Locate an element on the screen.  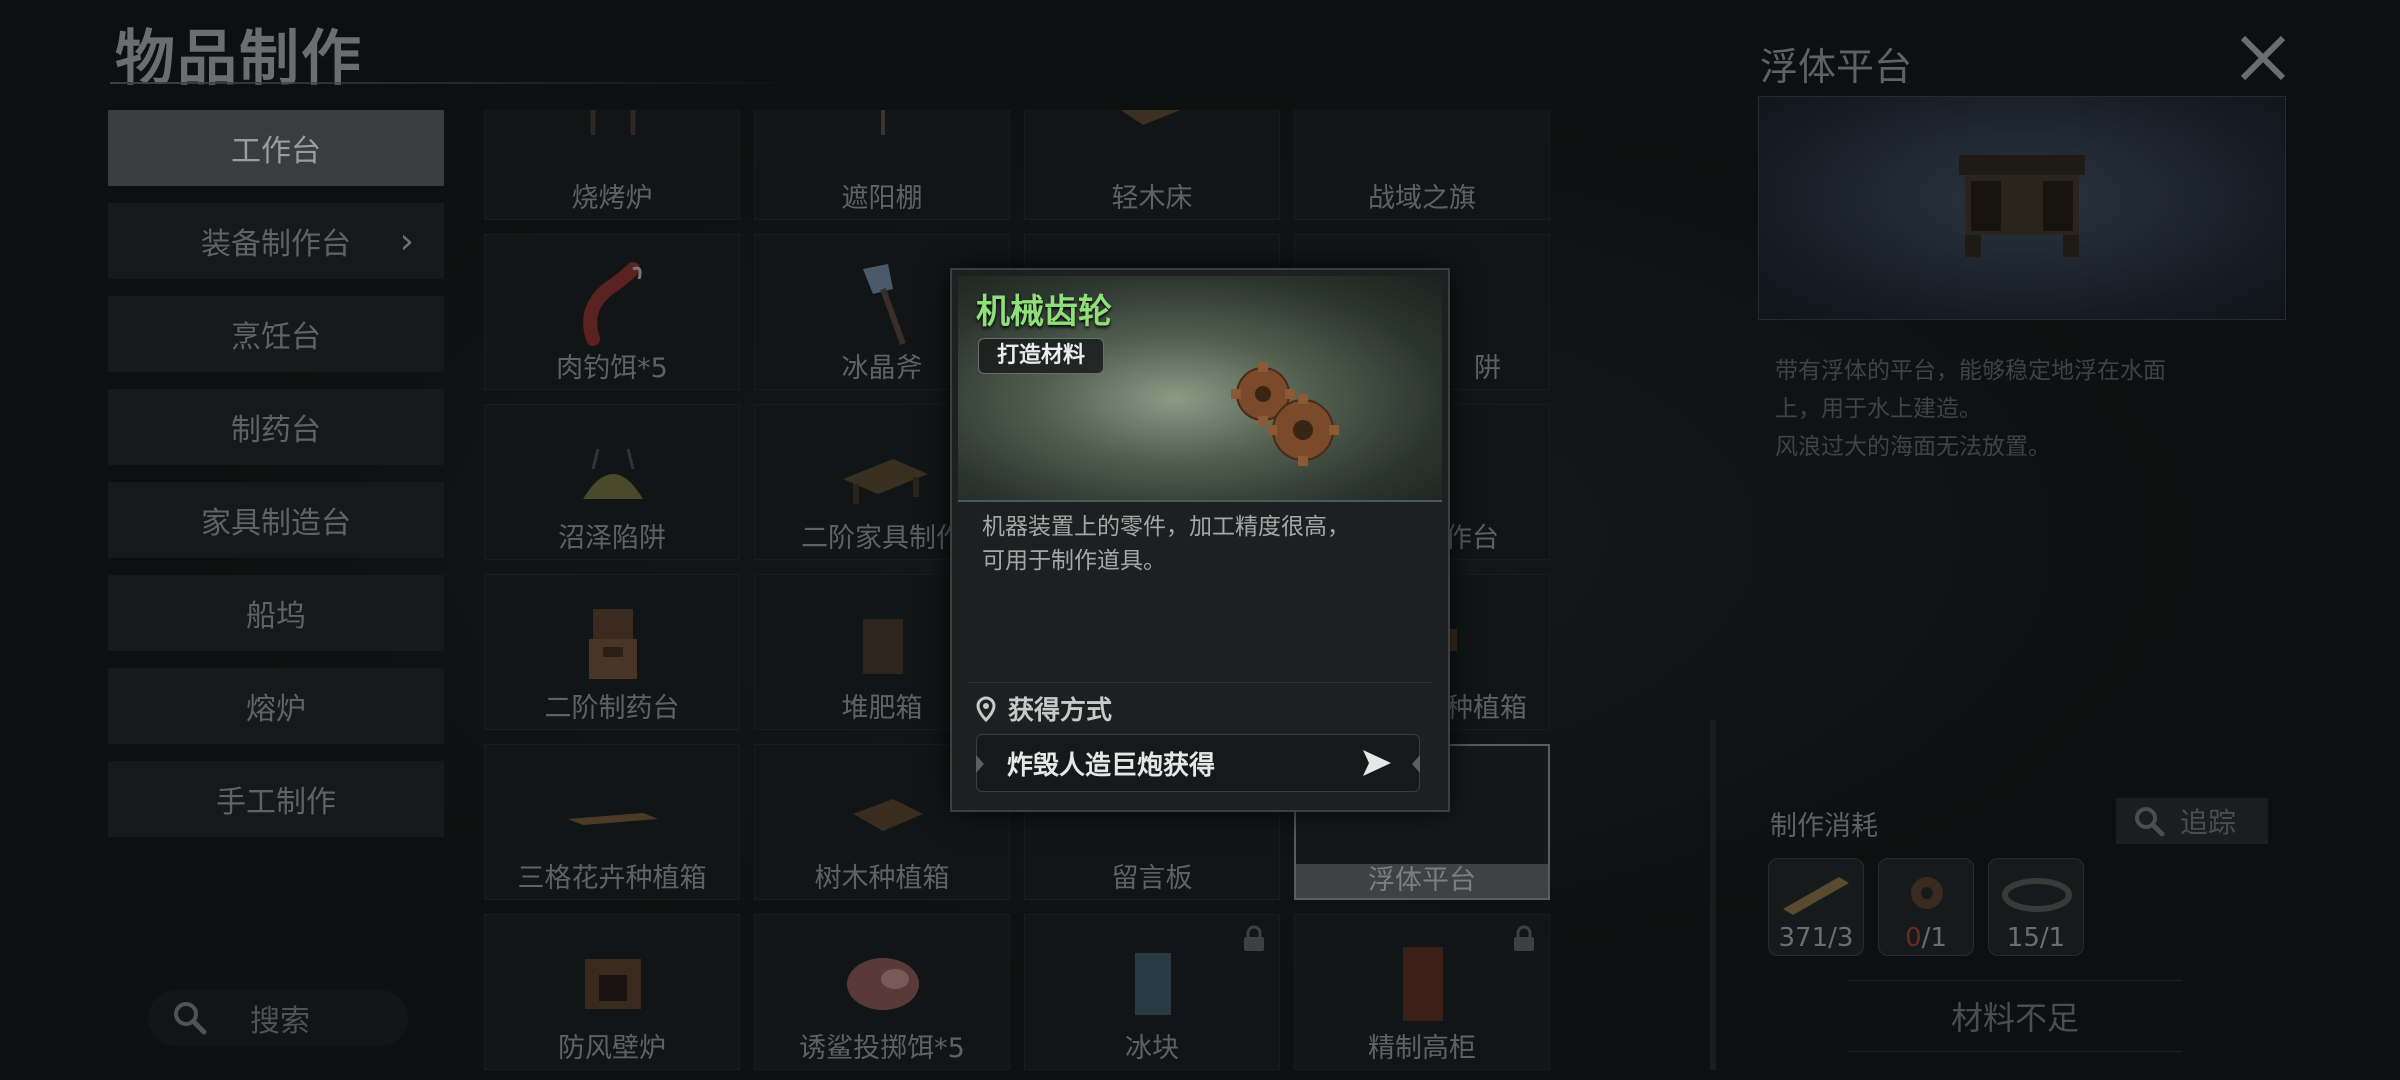
category-furniture: 家具制造台 is located at coordinates (276, 520).